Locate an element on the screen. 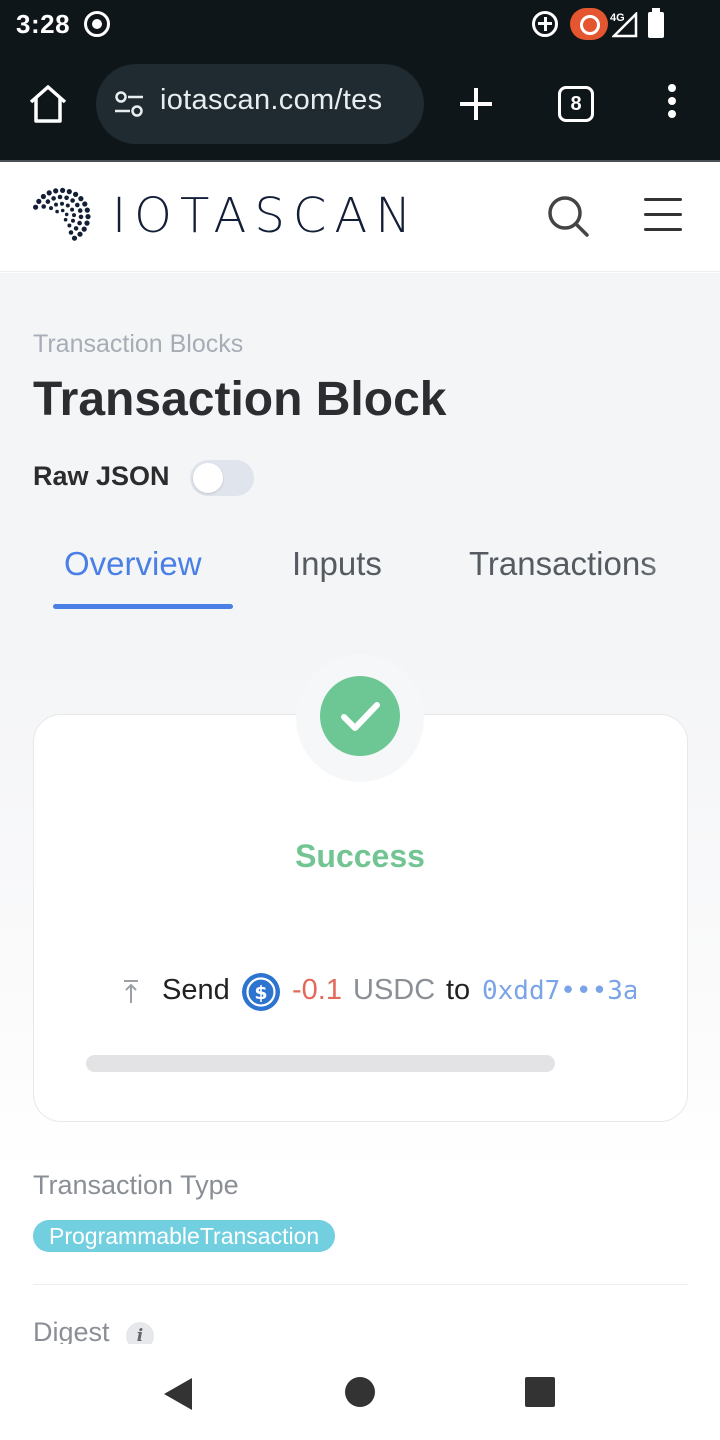  url-text: iotascan.com/tes is located at coordinates (271, 100).